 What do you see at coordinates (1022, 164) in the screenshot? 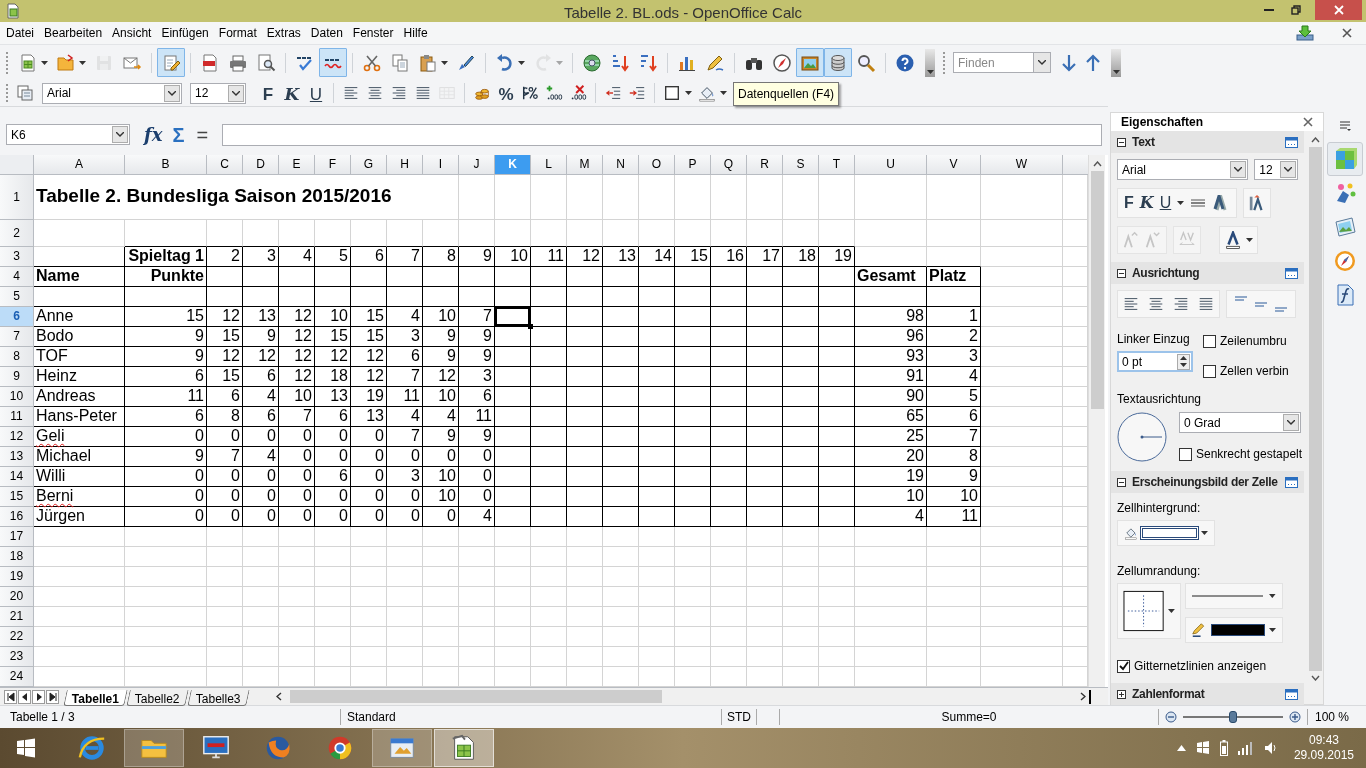
I see `column-header: W` at bounding box center [1022, 164].